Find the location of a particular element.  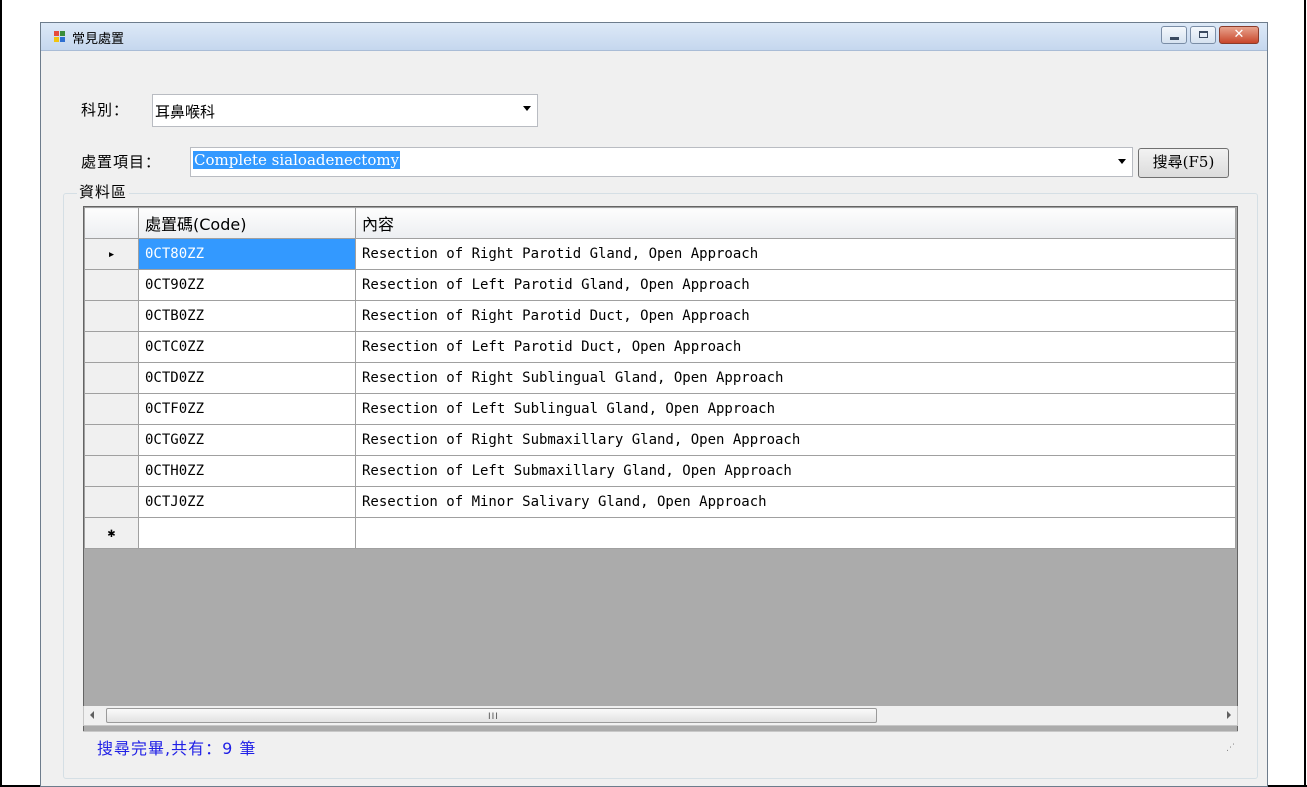

column-header-content: 內容 is located at coordinates (795, 223).